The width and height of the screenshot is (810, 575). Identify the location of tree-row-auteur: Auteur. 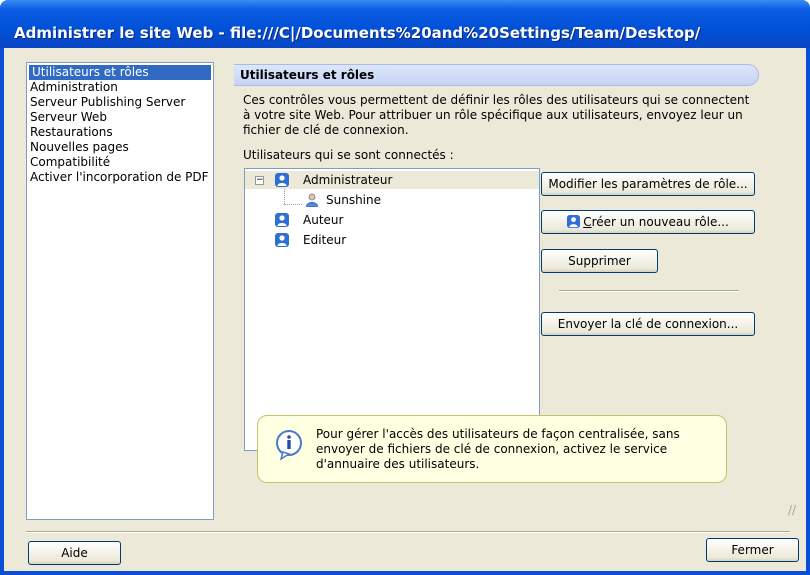
(392, 220).